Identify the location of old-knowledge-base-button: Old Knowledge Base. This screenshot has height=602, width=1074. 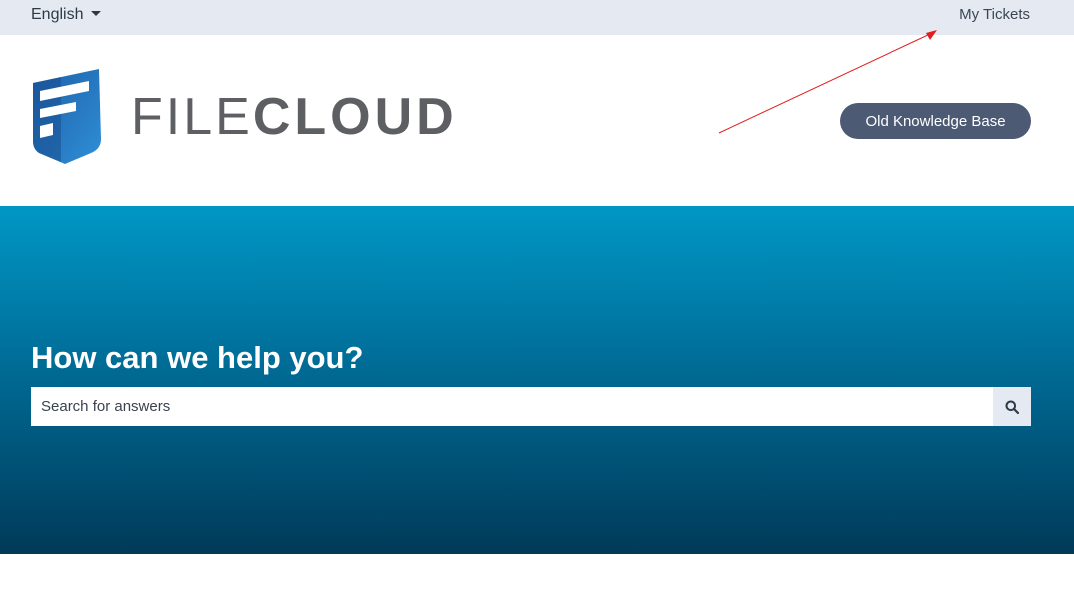
(935, 121).